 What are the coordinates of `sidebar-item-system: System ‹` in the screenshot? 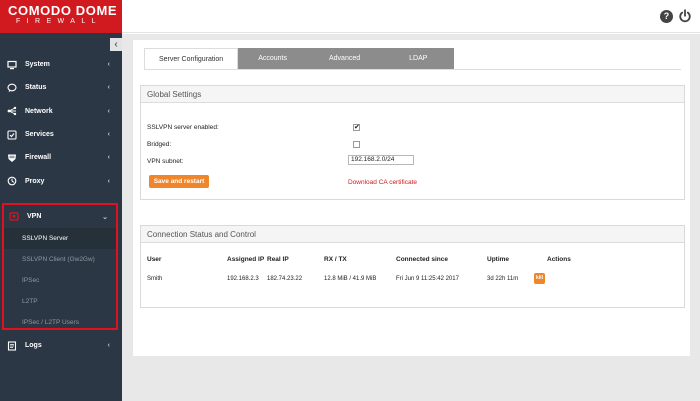 It's located at (61, 64).